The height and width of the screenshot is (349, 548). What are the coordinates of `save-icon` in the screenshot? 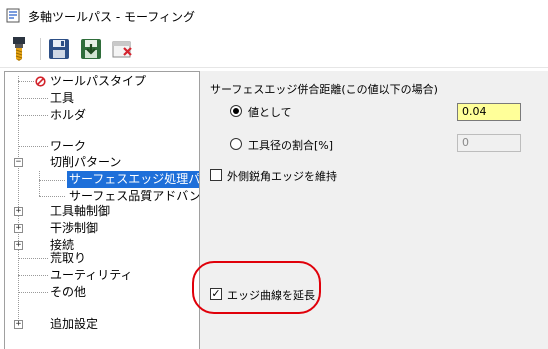 It's located at (59, 49).